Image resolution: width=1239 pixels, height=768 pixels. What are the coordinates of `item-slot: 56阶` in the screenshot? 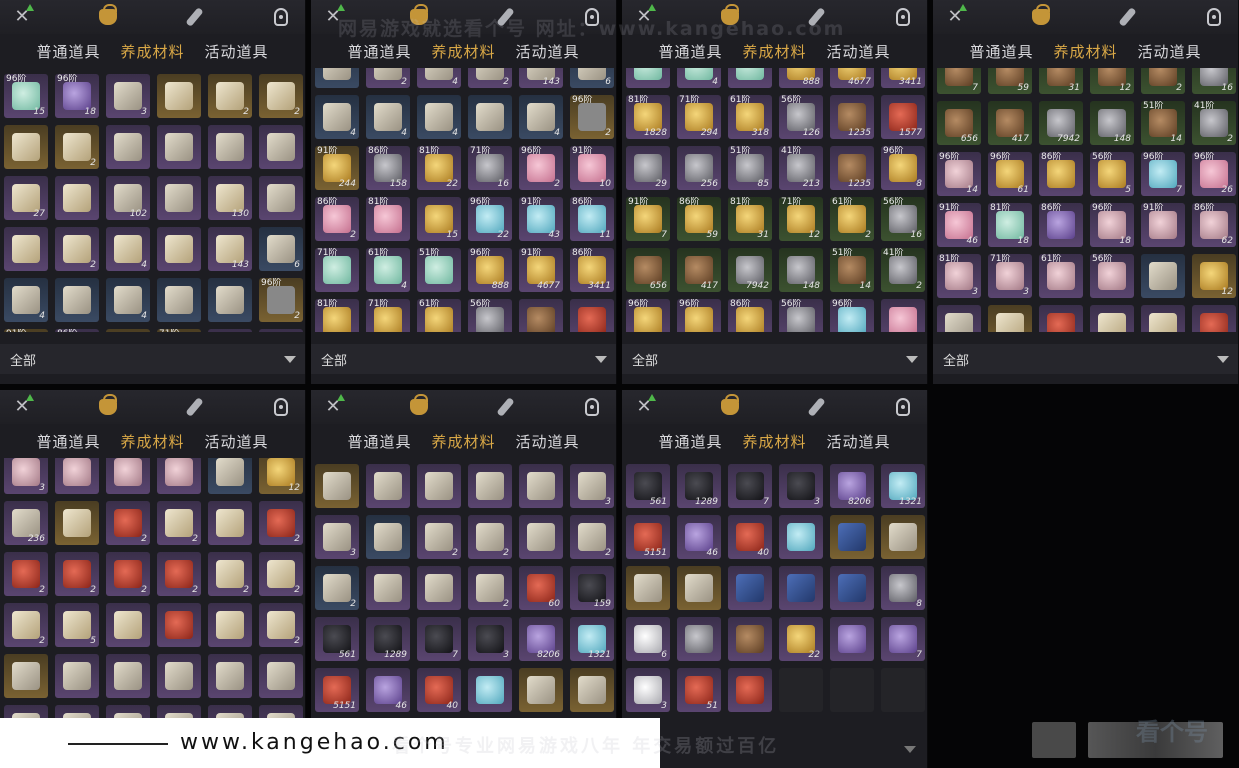 It's located at (1112, 276).